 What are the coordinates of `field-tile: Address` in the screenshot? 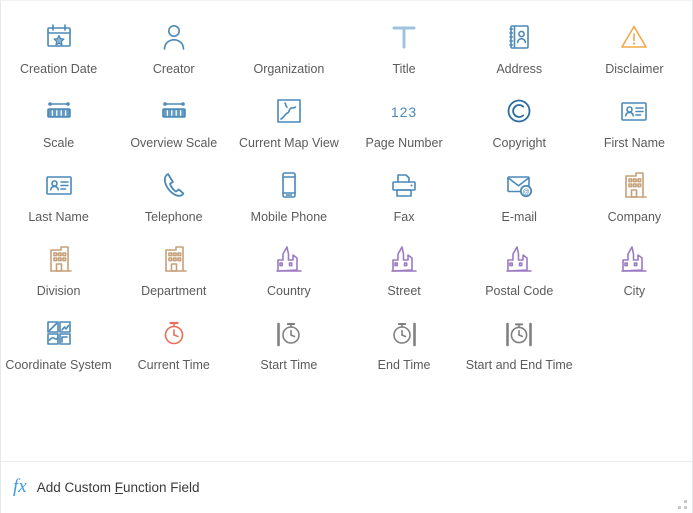 It's located at (519, 46).